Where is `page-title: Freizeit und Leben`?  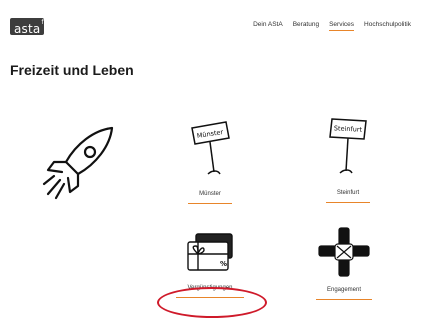
page-title: Freizeit und Leben is located at coordinates (72, 70).